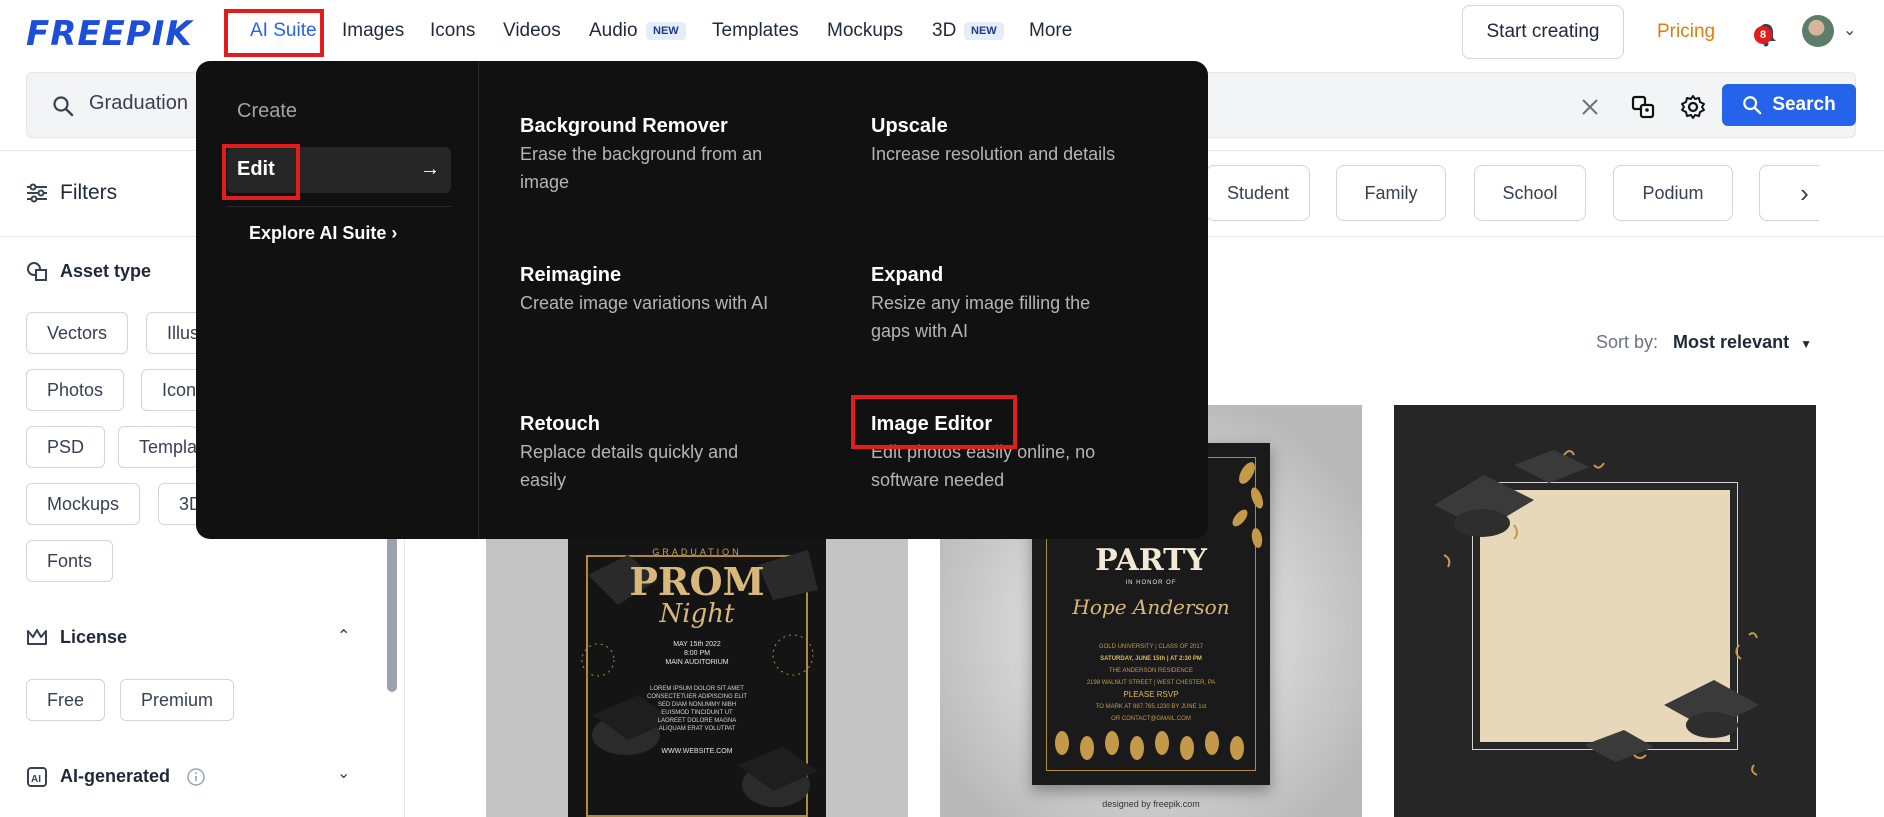 The image size is (1884, 817). What do you see at coordinates (37, 193) in the screenshot?
I see `sliders-icon` at bounding box center [37, 193].